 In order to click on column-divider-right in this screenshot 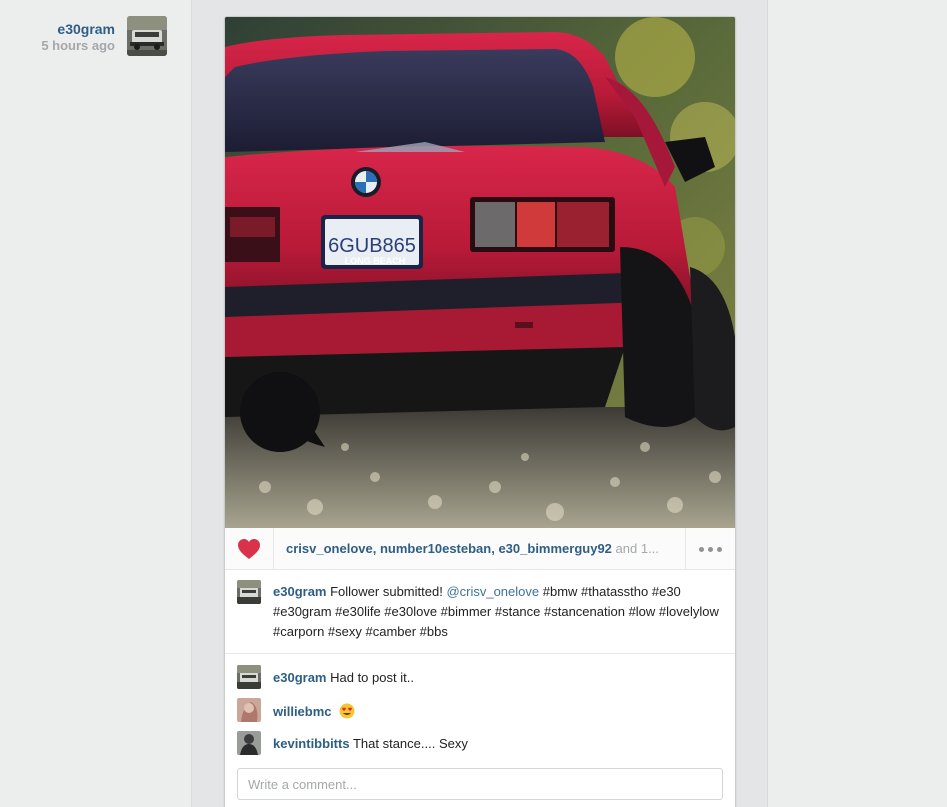, I will do `click(767, 403)`.